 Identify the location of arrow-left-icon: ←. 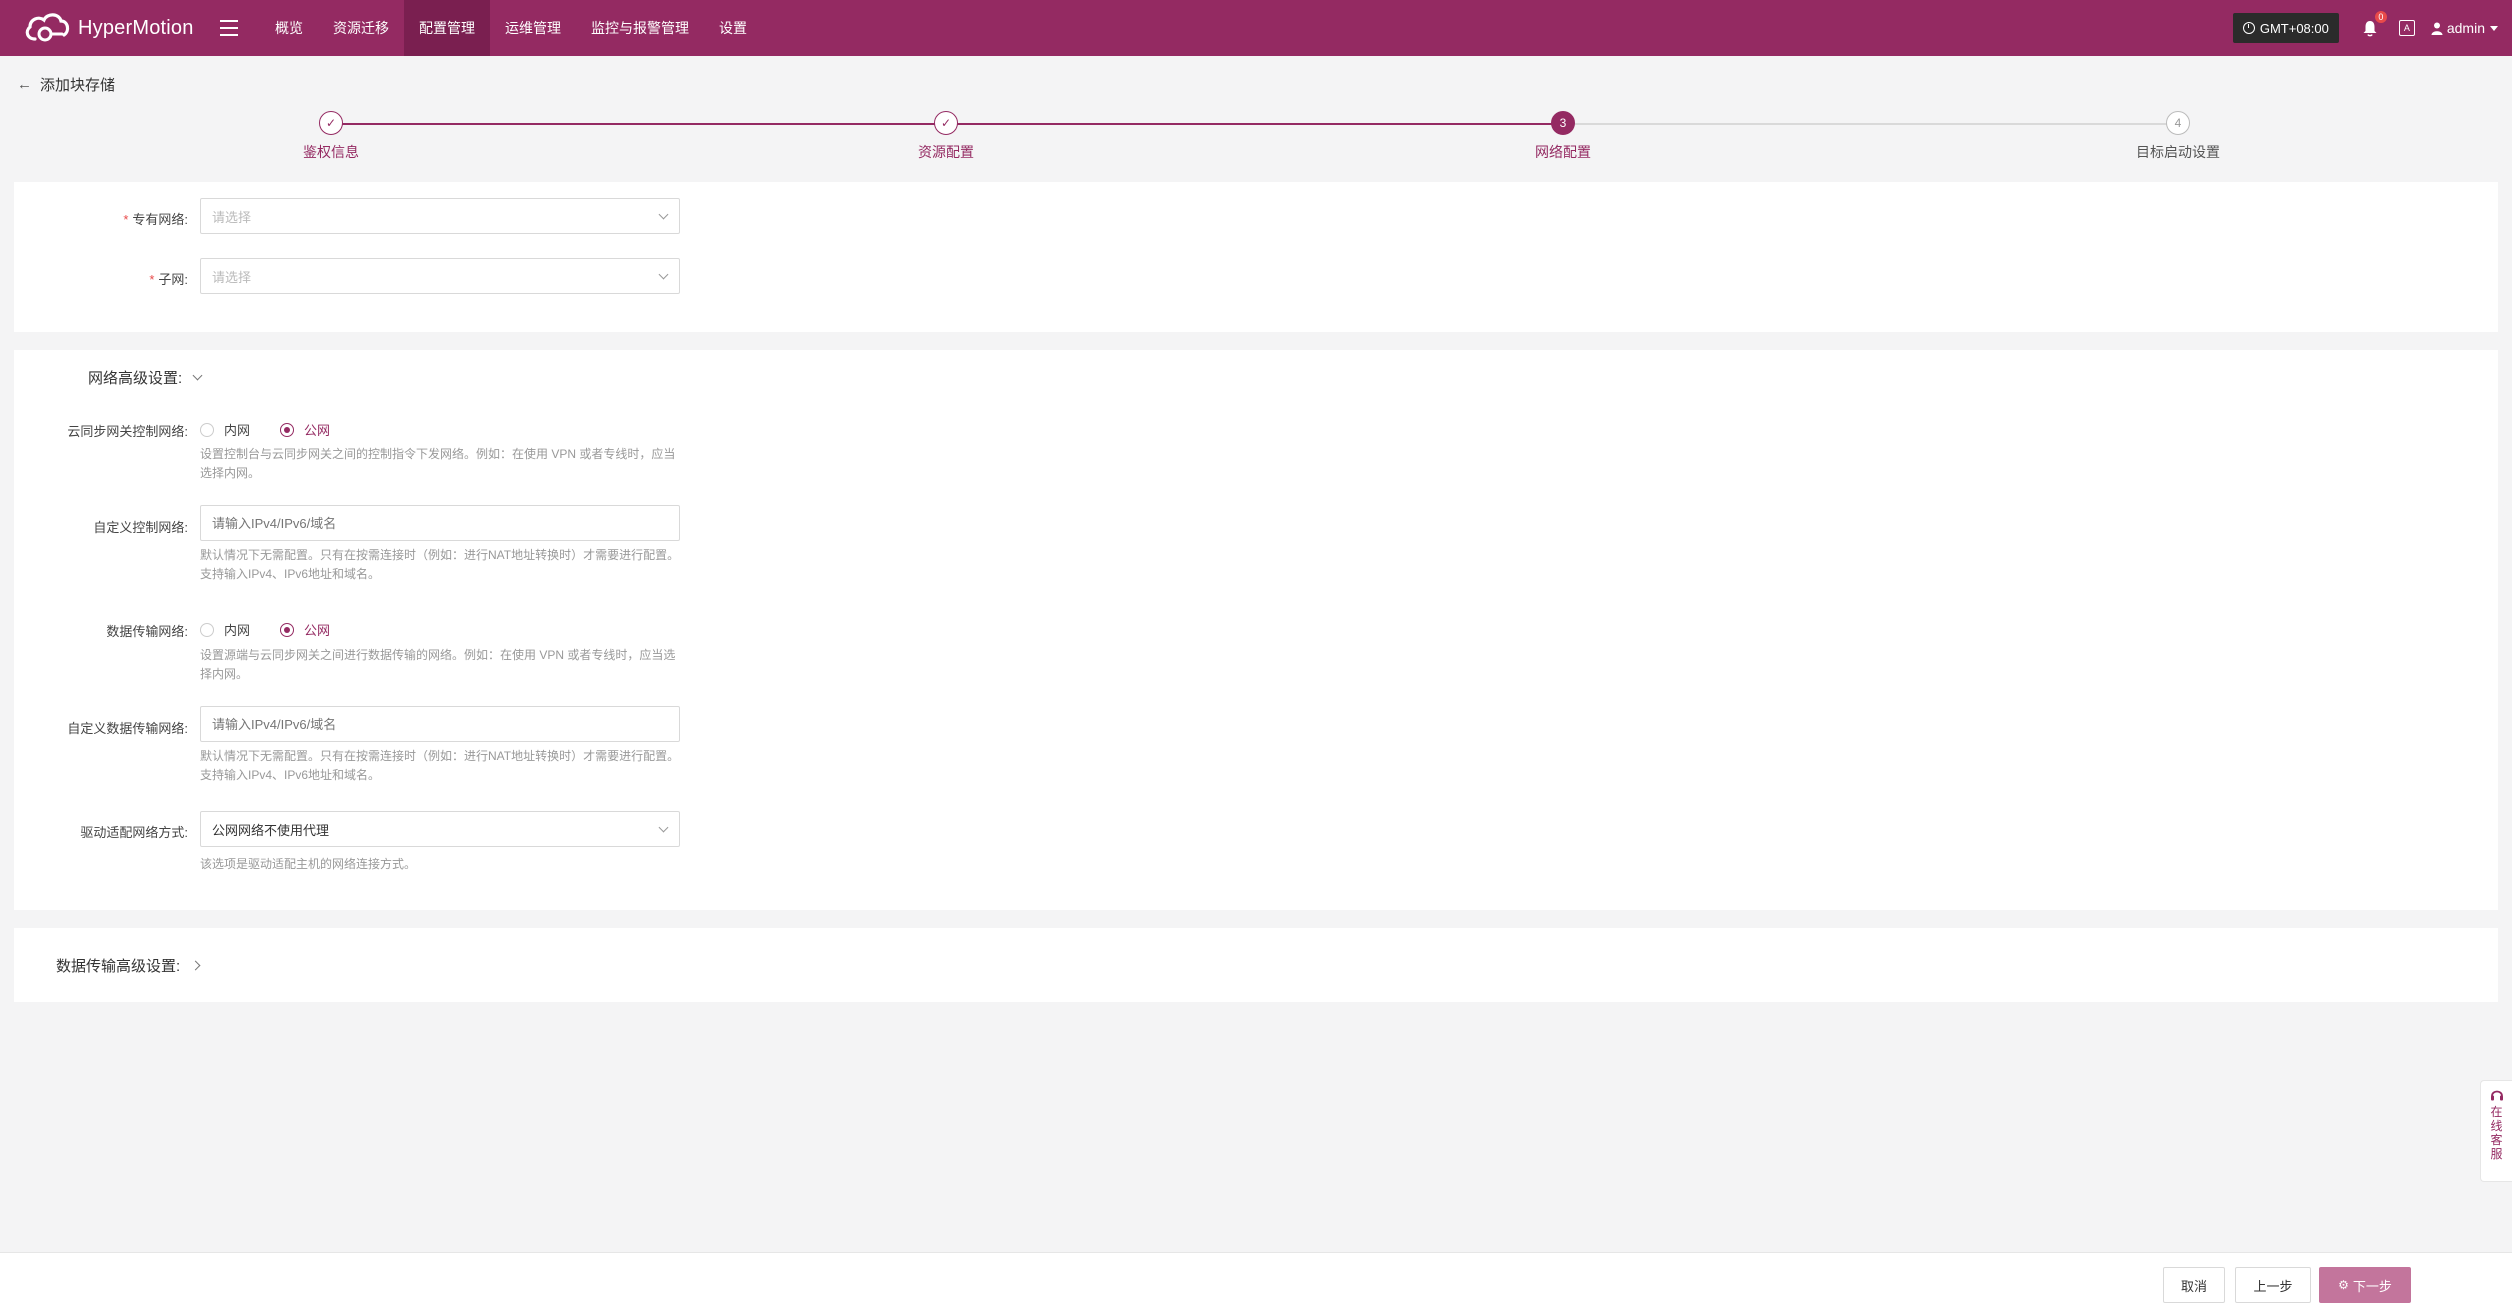
(24, 84).